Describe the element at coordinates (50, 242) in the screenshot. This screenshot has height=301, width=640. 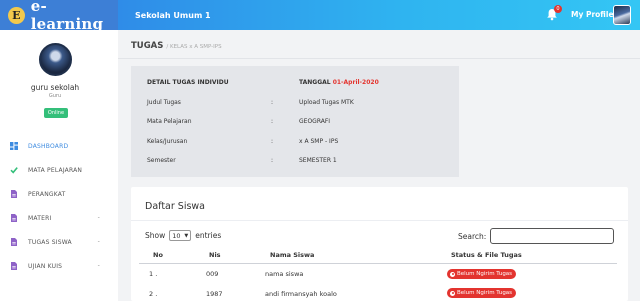
I see `sidebar-item-label: TUGAS SISWA` at that location.